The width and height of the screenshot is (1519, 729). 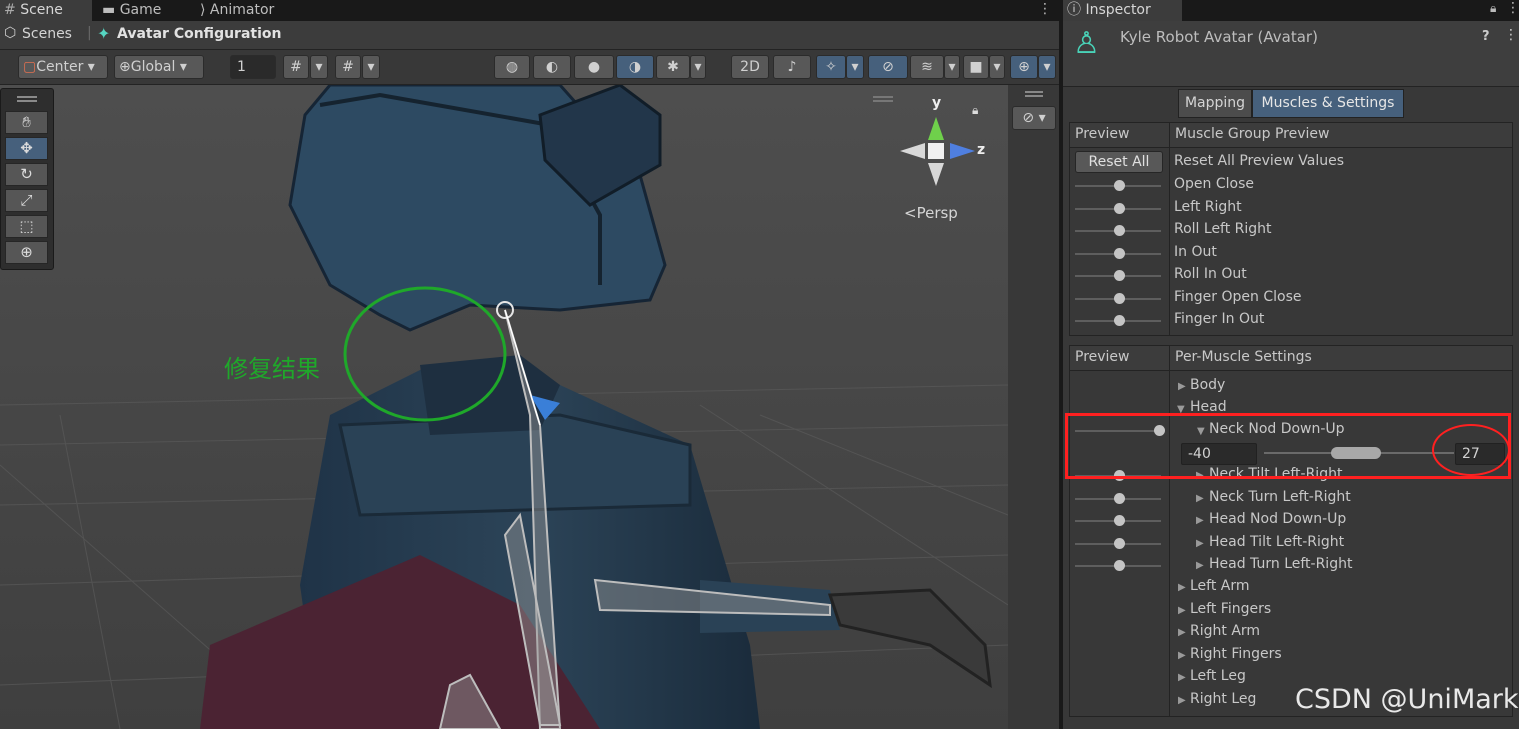 What do you see at coordinates (26, 226) in the screenshot?
I see `rect-tool-icon: ⬚` at bounding box center [26, 226].